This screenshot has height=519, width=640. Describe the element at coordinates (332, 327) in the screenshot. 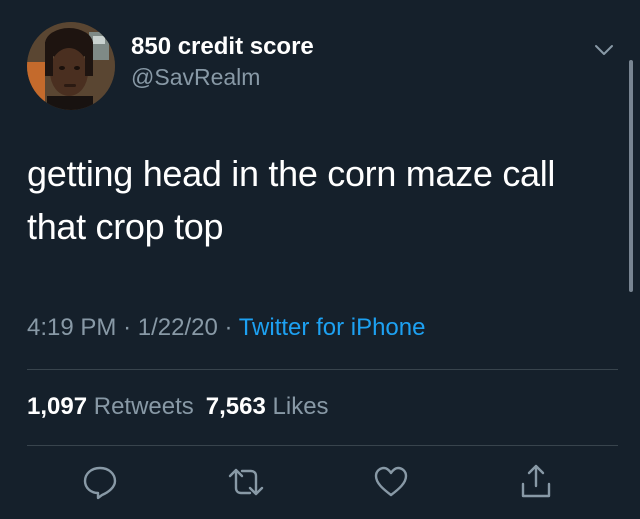

I see `tweet-source-link: Twitter for iPhone` at that location.